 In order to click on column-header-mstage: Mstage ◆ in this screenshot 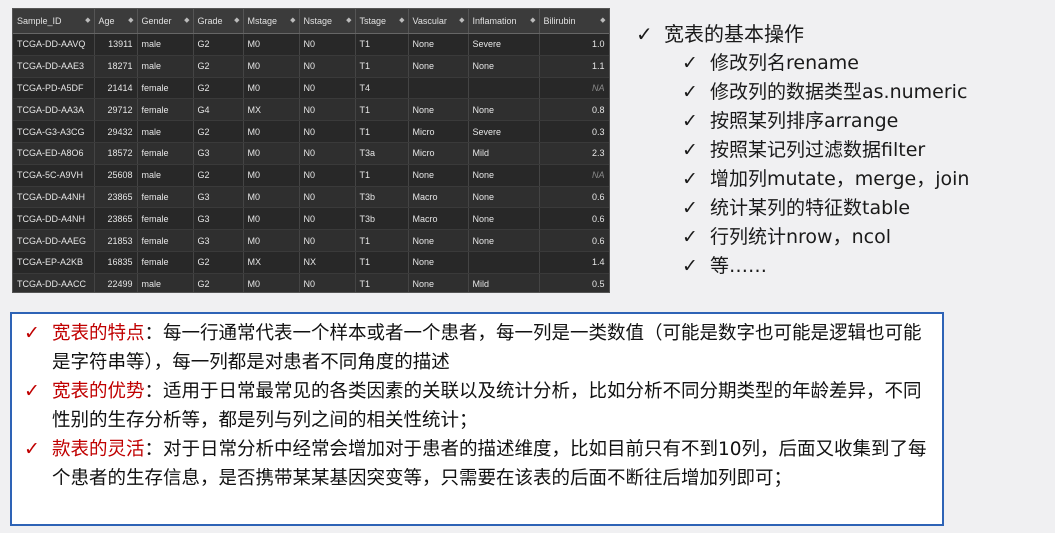, I will do `click(271, 21)`.